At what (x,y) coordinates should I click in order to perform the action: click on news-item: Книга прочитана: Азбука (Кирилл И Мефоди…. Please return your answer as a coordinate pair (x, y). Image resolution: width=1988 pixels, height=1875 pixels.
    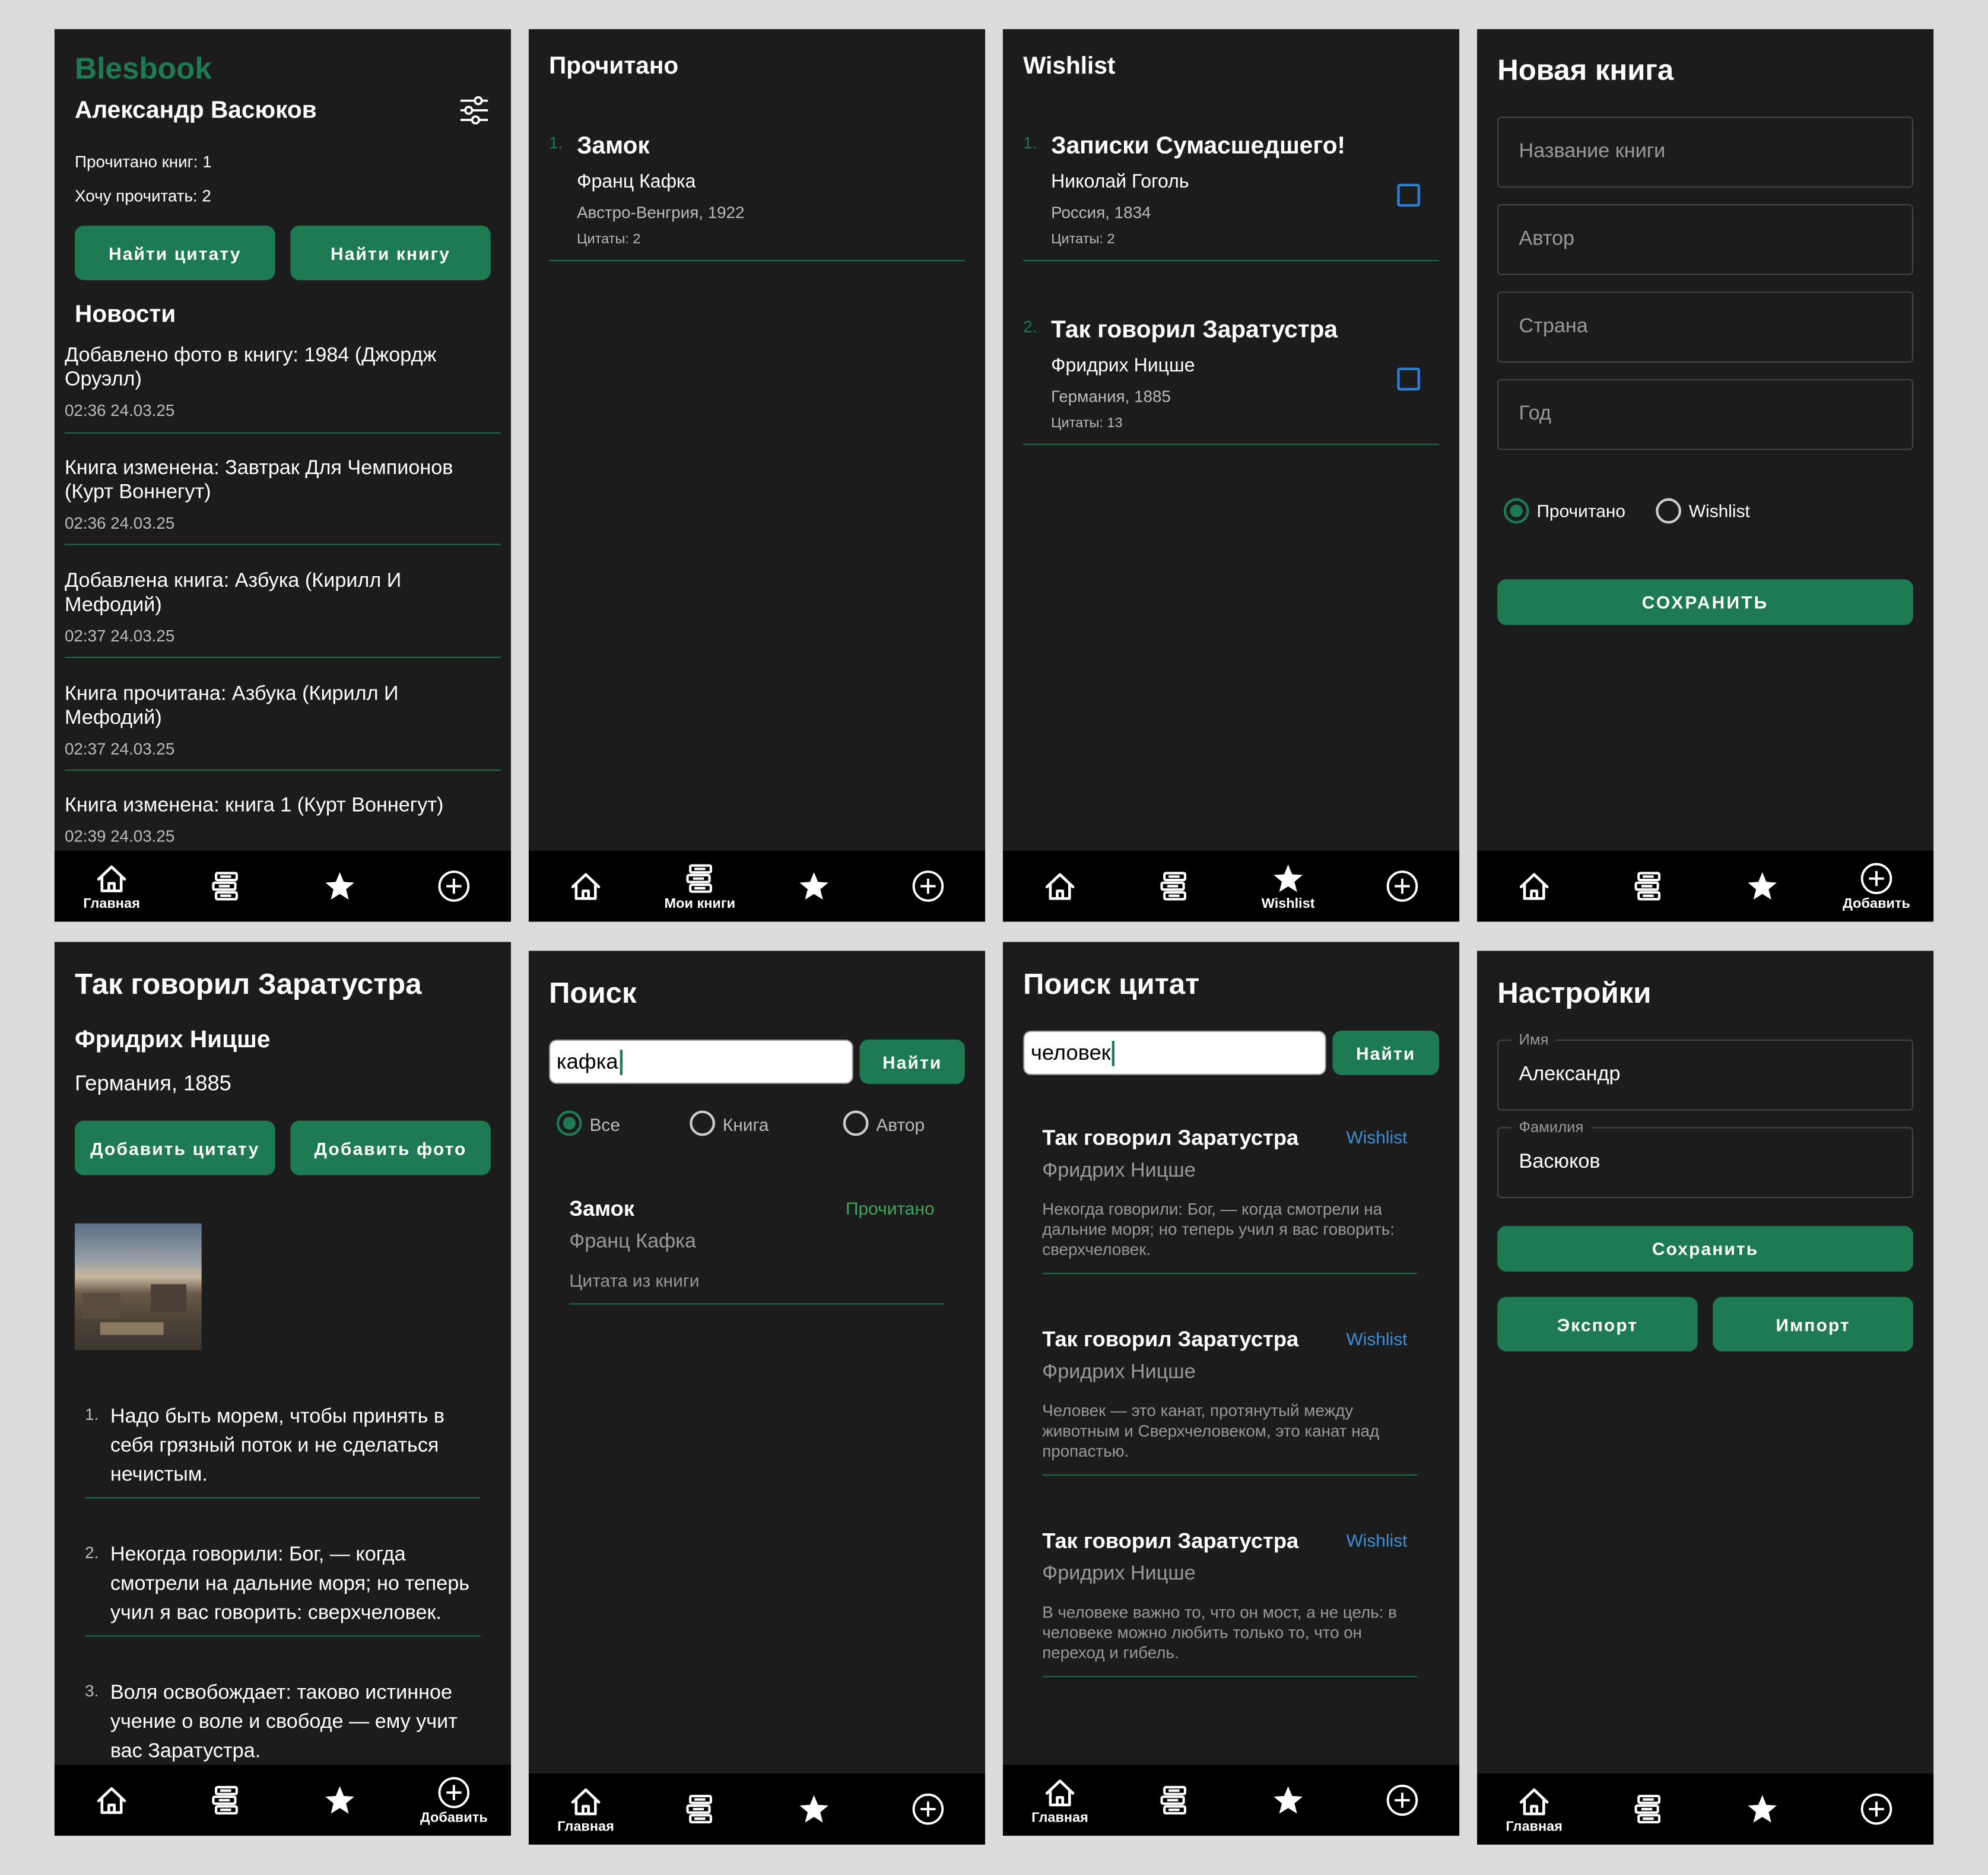
    Looking at the image, I should click on (283, 720).